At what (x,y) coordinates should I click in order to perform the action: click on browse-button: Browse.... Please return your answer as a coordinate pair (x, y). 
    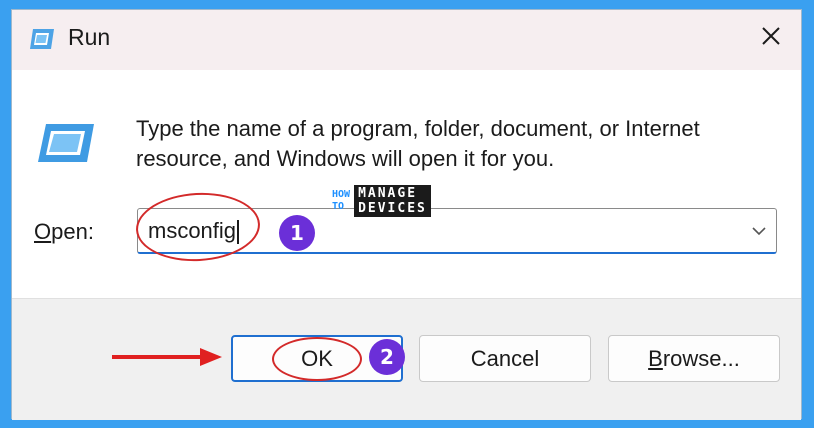
    Looking at the image, I should click on (694, 358).